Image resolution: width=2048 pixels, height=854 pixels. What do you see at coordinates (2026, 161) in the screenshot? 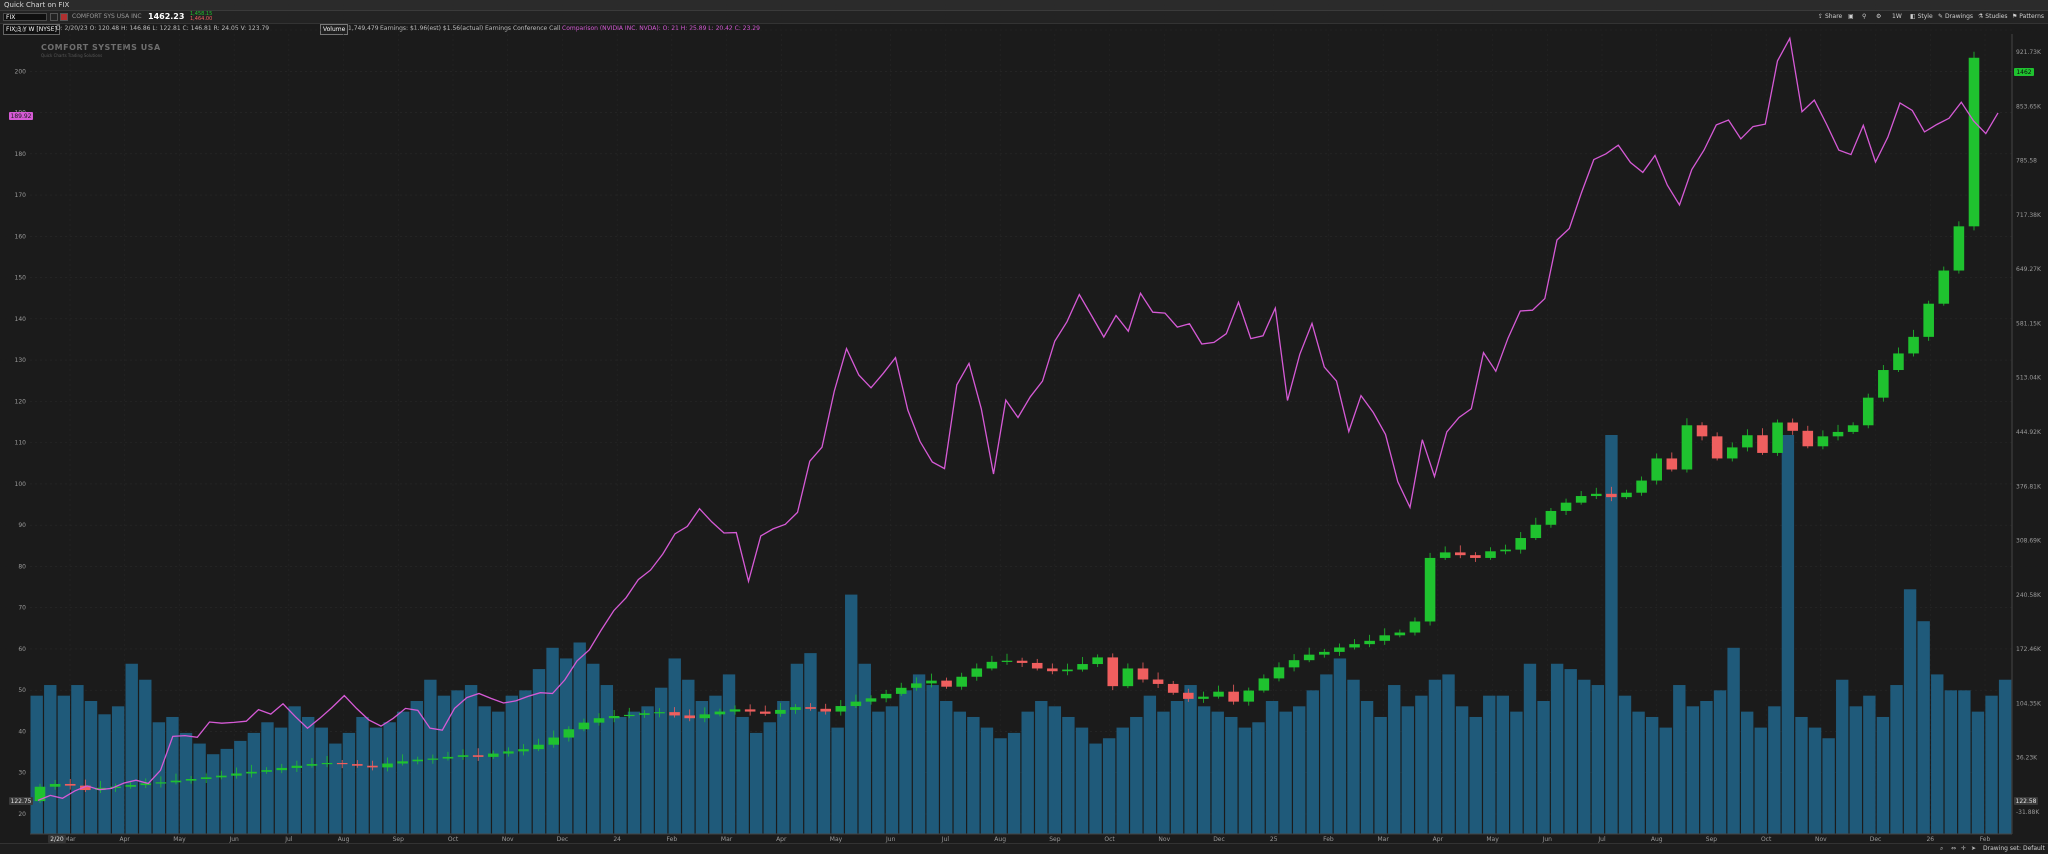
I see `right-tick-label: 785.58` at bounding box center [2026, 161].